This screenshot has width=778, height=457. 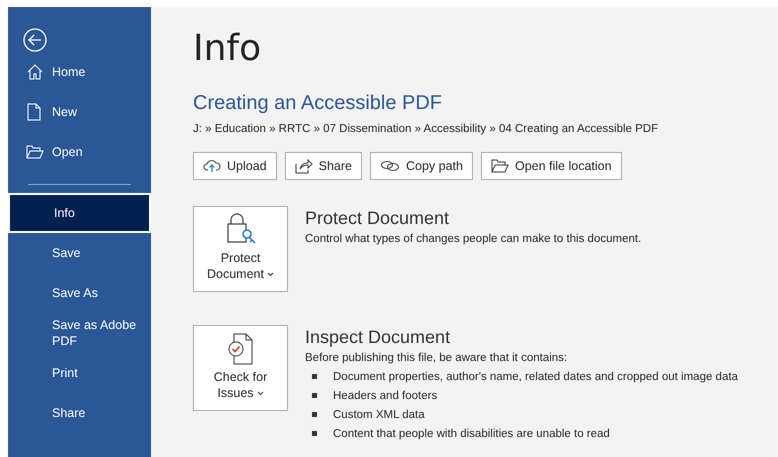 What do you see at coordinates (385, 396) in the screenshot?
I see `list-item: Headers and footers` at bounding box center [385, 396].